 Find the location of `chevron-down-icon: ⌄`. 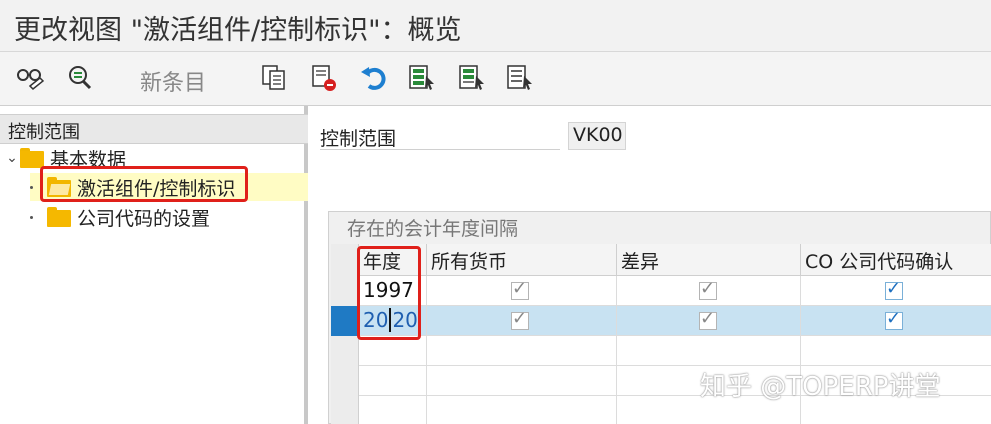

chevron-down-icon: ⌄ is located at coordinates (12, 158).